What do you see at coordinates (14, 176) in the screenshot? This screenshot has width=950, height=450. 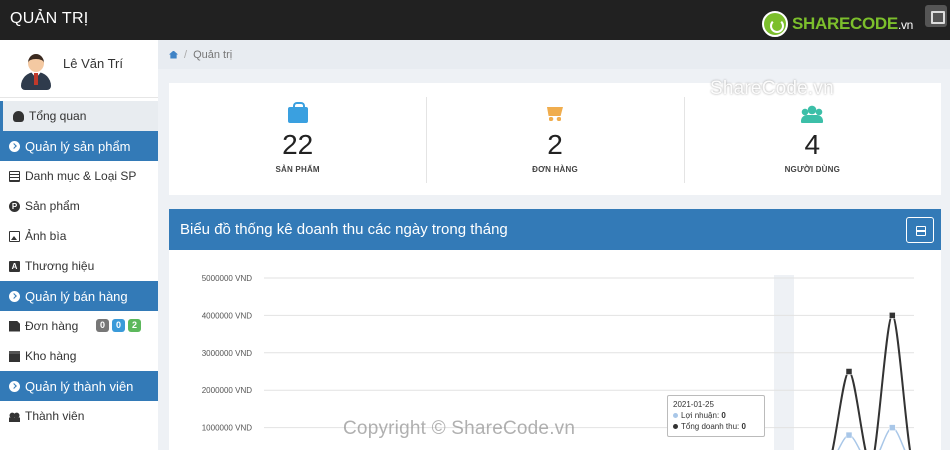 I see `list-icon` at bounding box center [14, 176].